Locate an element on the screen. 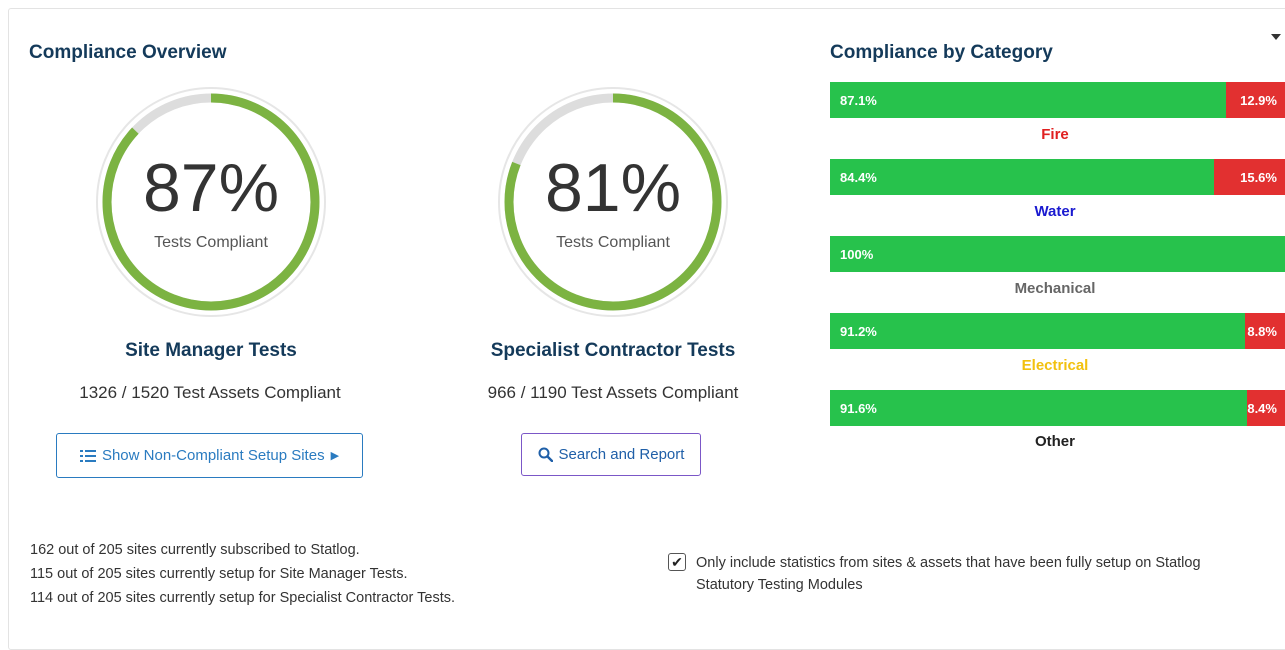 This screenshot has width=1285, height=650. show-non-compliant-button: Show Non-Compliant Setup Sites ▶ is located at coordinates (209, 455).